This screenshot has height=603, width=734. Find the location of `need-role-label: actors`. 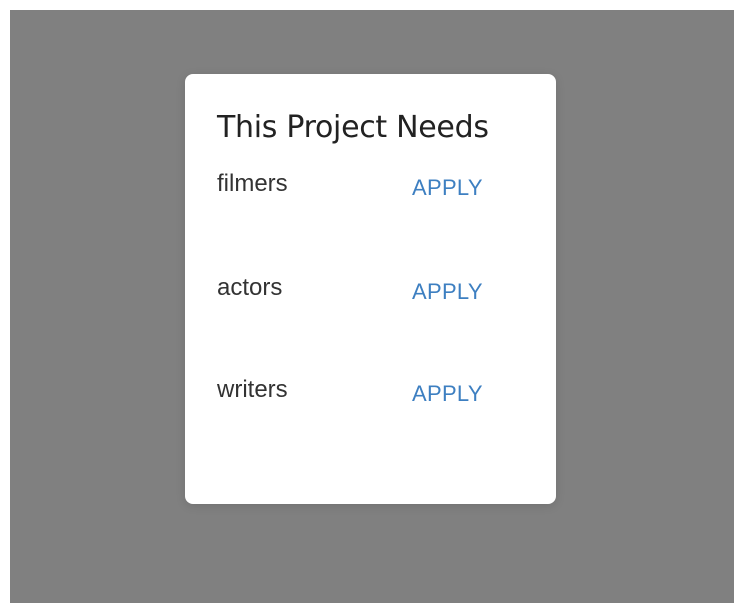

need-role-label: actors is located at coordinates (250, 287).